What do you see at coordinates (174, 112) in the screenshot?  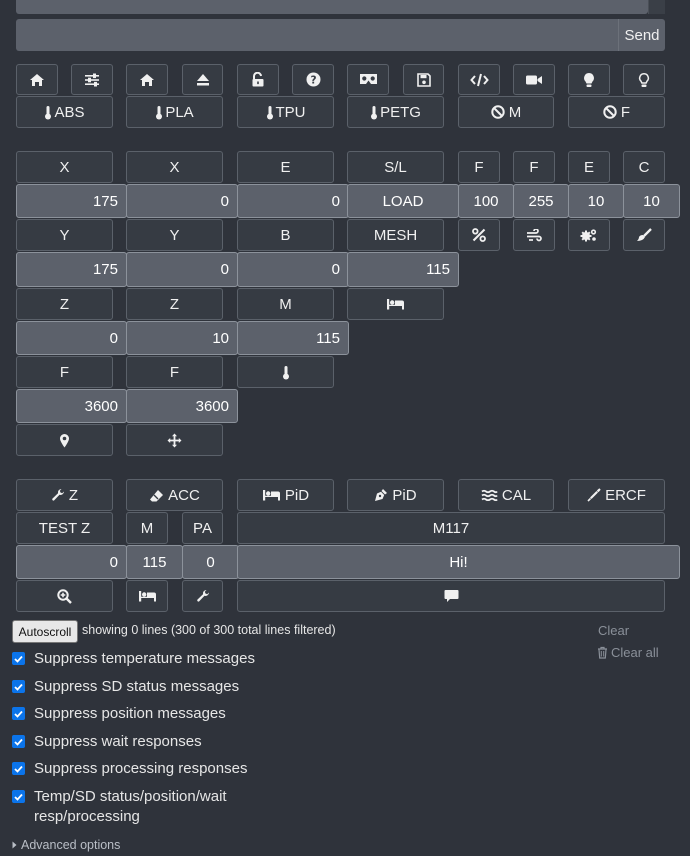 I see `preset-pla-button: PLA` at bounding box center [174, 112].